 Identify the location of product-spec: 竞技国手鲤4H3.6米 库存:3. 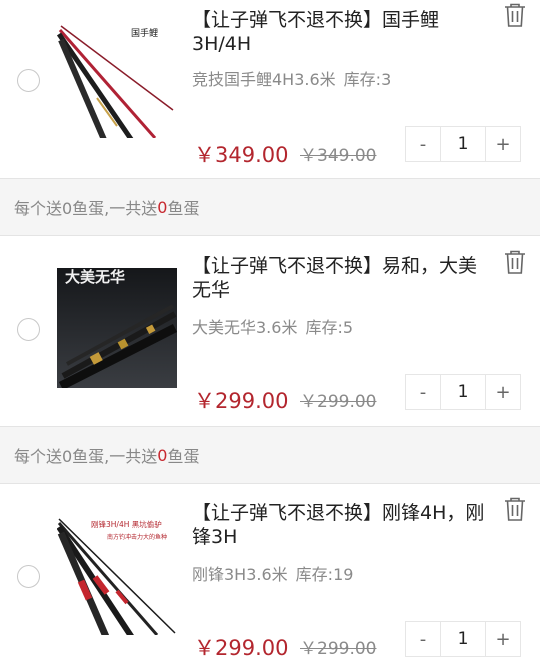
(291, 78).